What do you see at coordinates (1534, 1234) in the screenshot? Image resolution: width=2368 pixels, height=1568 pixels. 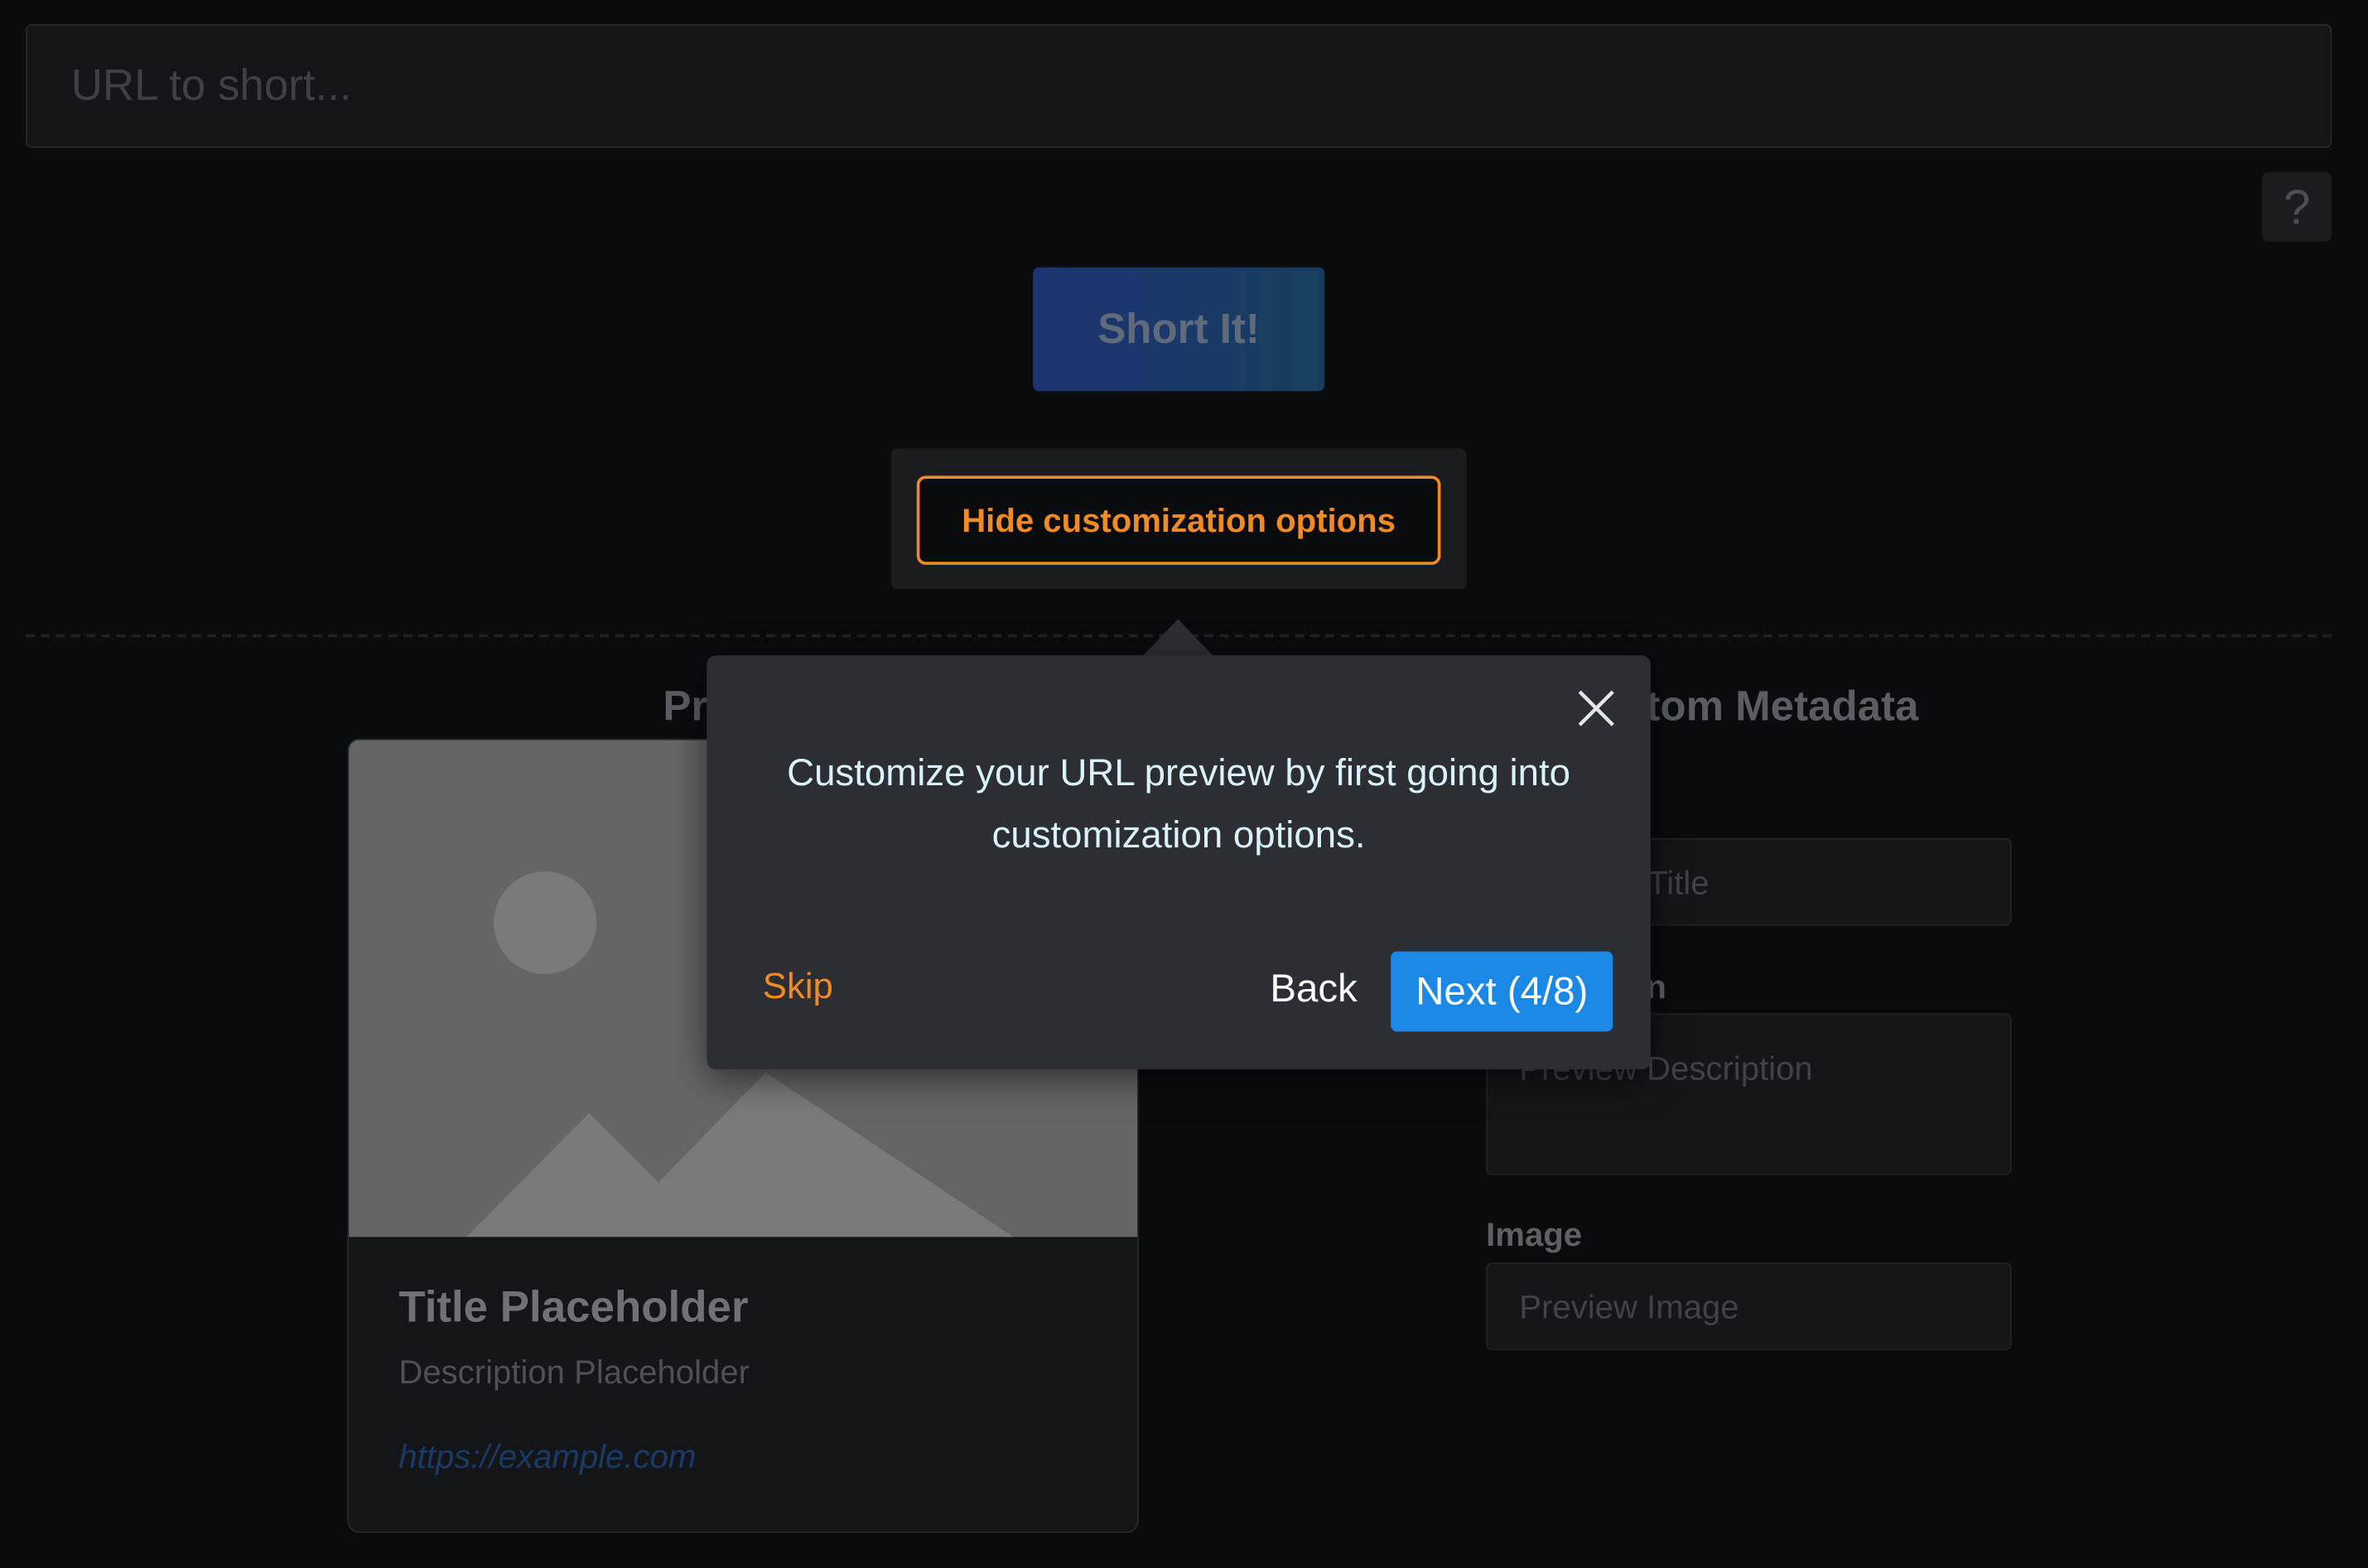 I see `image-label: Image` at bounding box center [1534, 1234].